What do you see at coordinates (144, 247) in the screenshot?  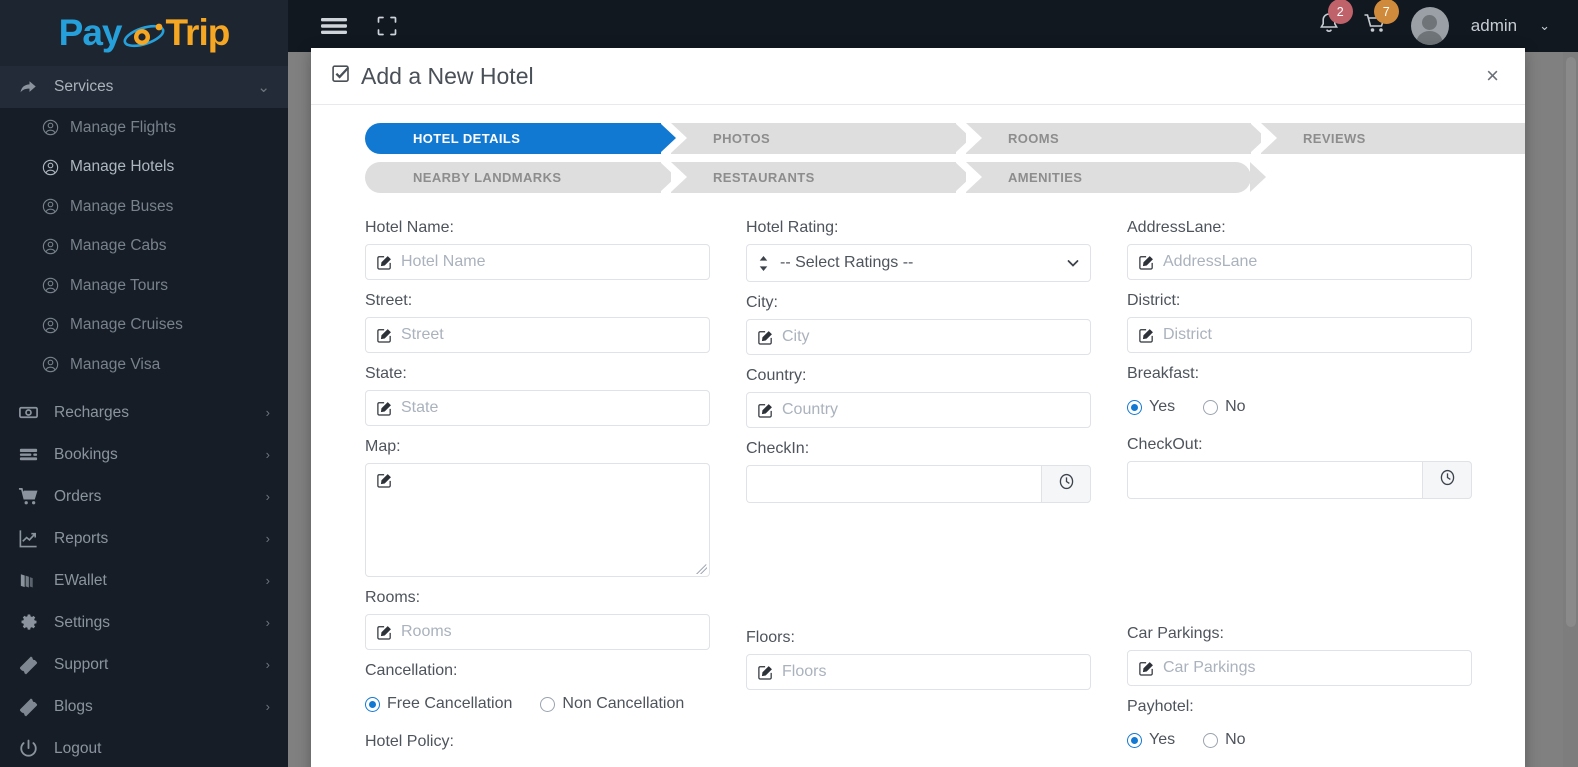 I see `sidebar-item-manage-cabs: Manage Cabs` at bounding box center [144, 247].